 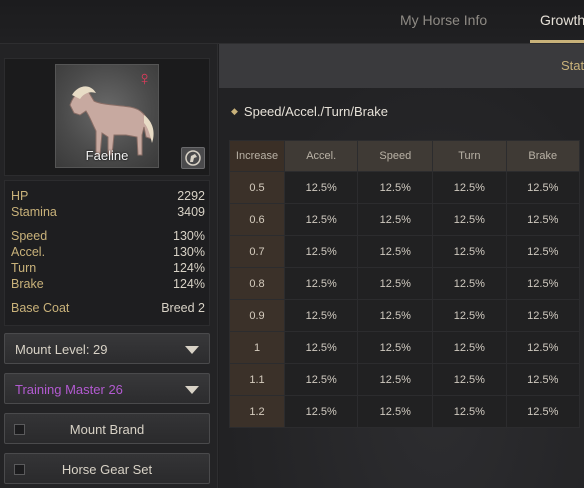 I want to click on table-row: 0.9 12.5% 12.5% 12.5% 12.5%, so click(x=405, y=315).